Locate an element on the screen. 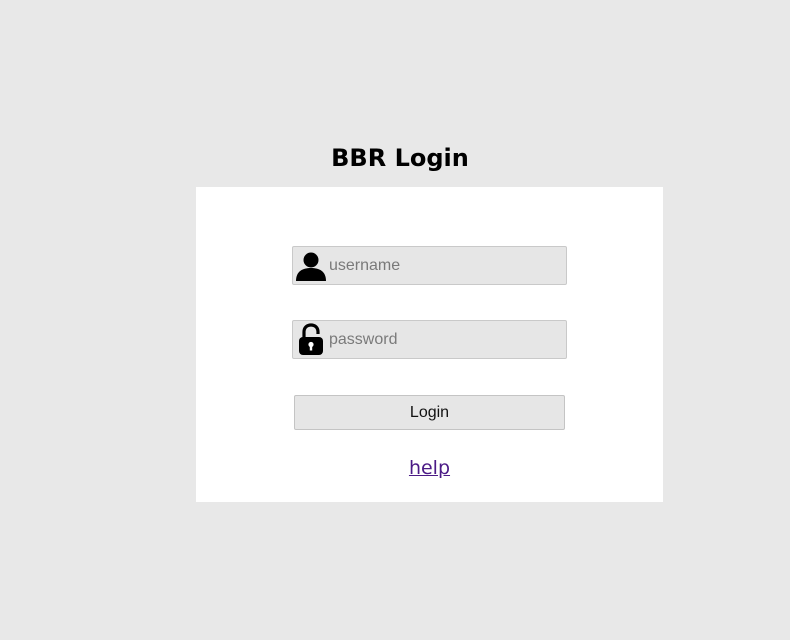 The image size is (790, 640). username-field is located at coordinates (429, 265).